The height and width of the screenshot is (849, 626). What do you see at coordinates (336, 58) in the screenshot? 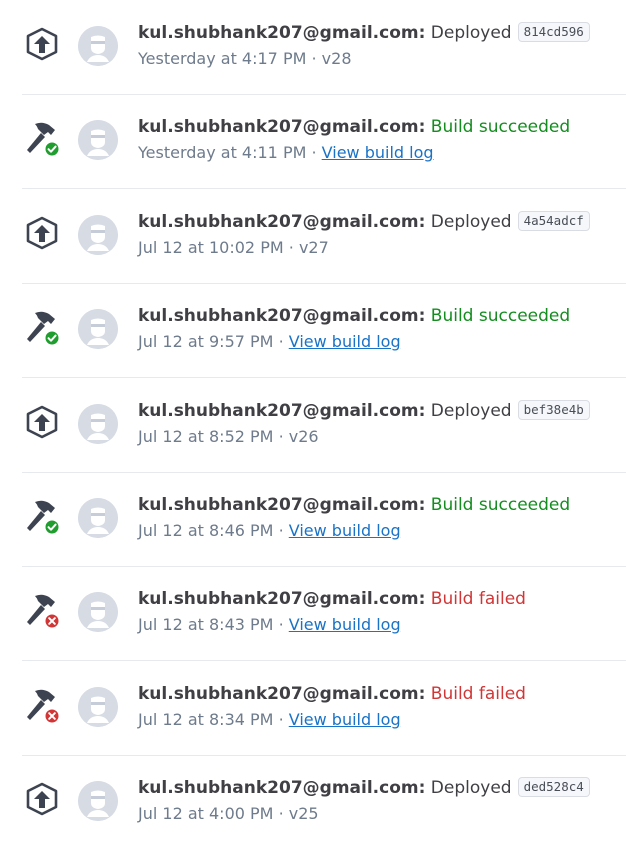
I see `release-version: v28` at bounding box center [336, 58].